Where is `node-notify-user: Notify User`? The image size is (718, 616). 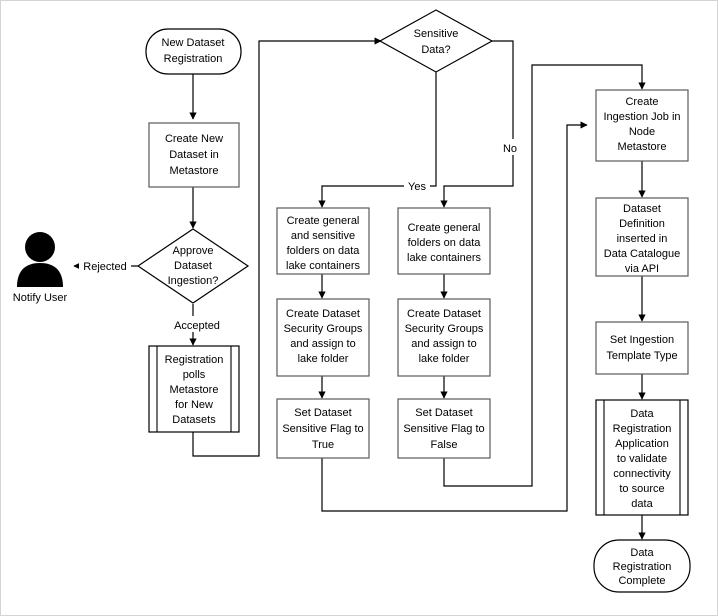
node-notify-user: Notify User is located at coordinates (40, 268).